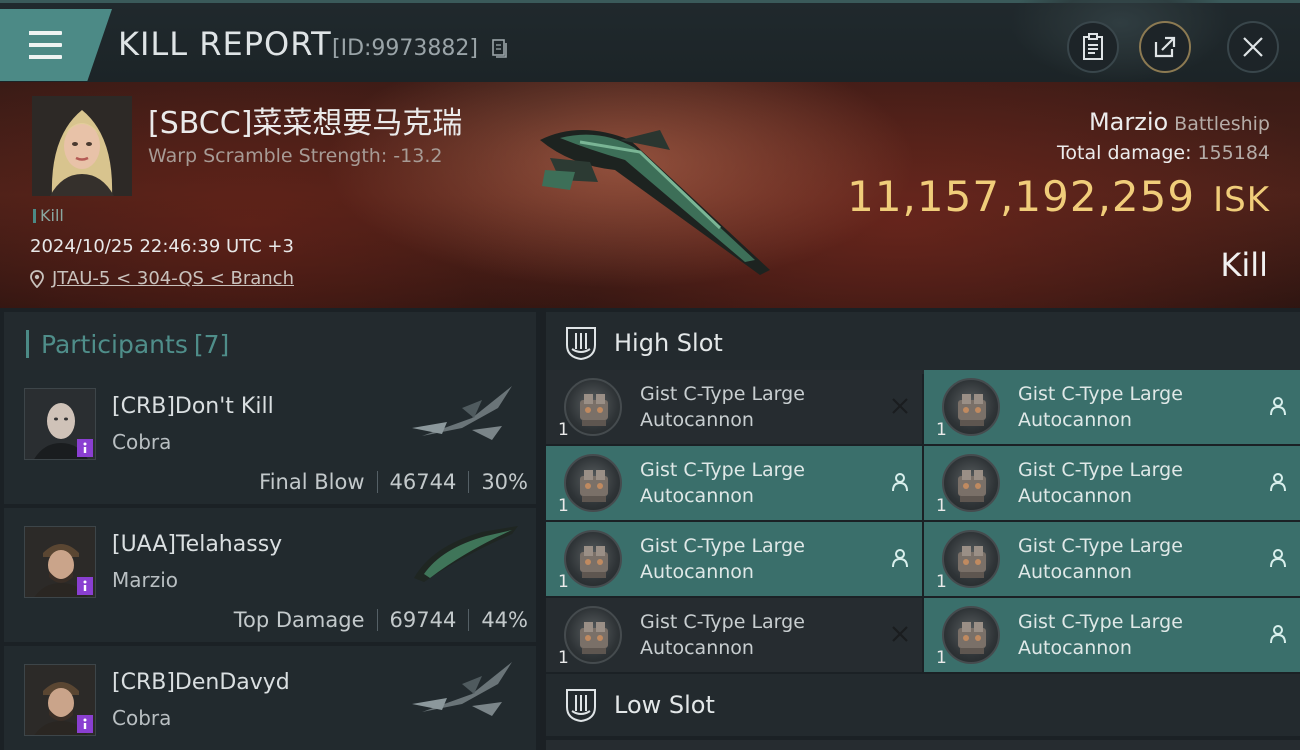 The width and height of the screenshot is (1300, 750). Describe the element at coordinates (37, 278) in the screenshot. I see `location-pin-icon` at that location.